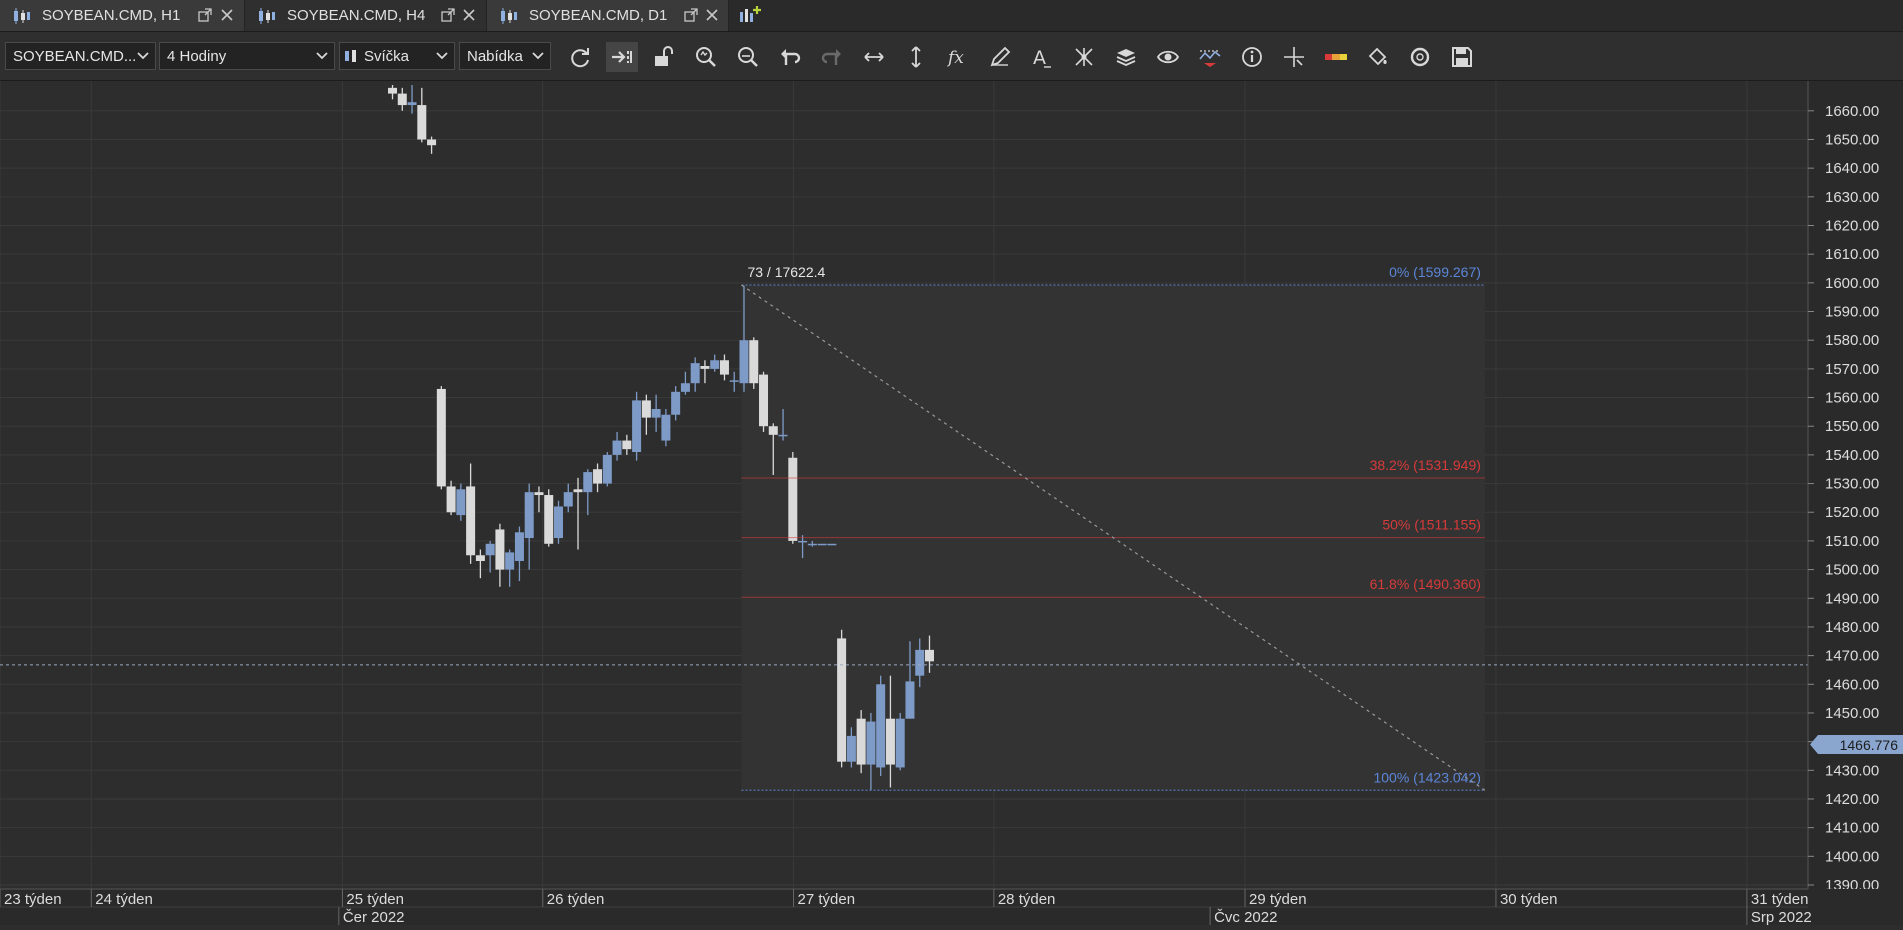 This screenshot has width=1903, height=930. Describe the element at coordinates (1084, 57) in the screenshot. I see `pattern-button` at that location.